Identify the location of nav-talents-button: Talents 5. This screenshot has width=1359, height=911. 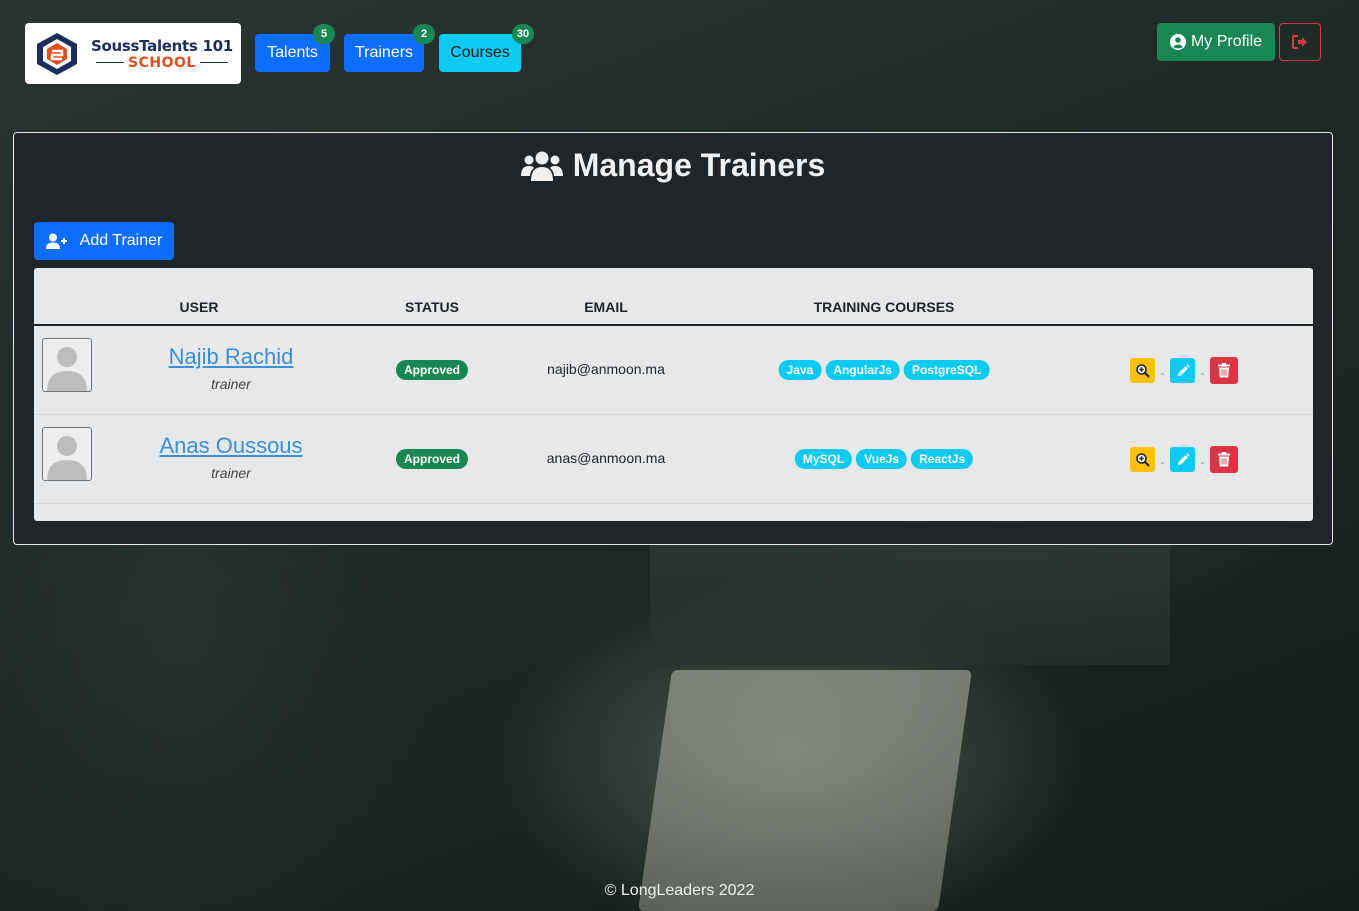
(295, 48).